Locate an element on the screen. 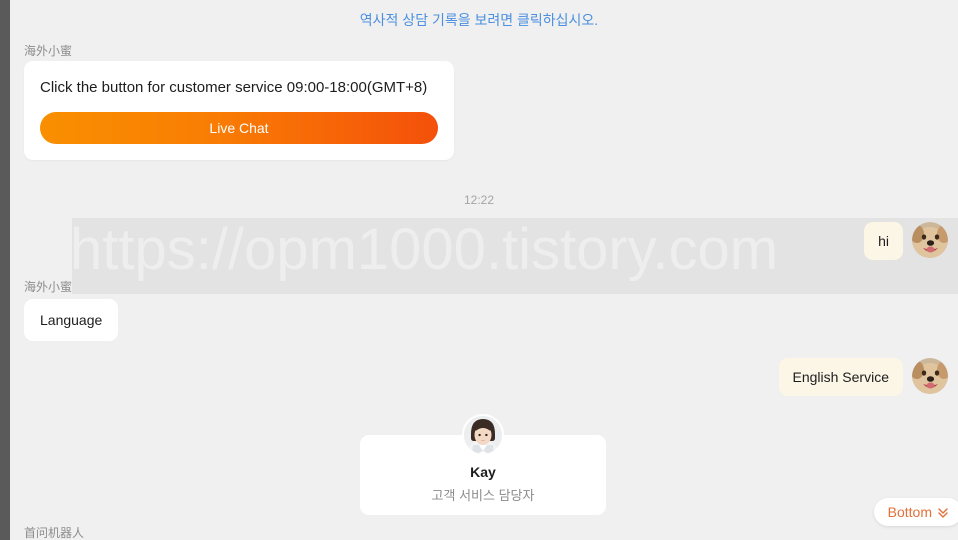 This screenshot has height=540, width=958. window-left-edge is located at coordinates (5, 270).